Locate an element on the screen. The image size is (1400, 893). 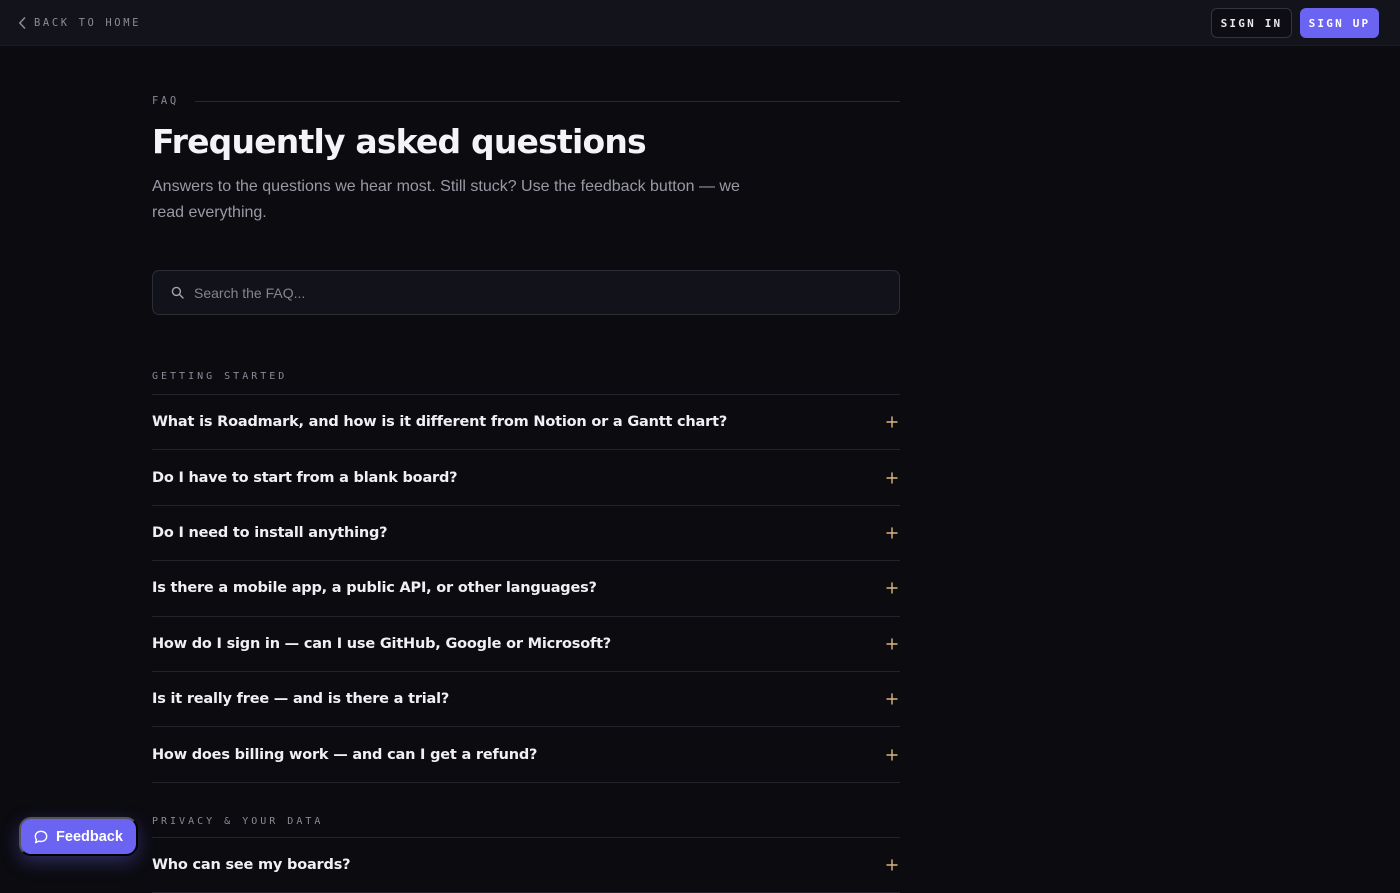
feedback-button: Feedback is located at coordinates (78, 836).